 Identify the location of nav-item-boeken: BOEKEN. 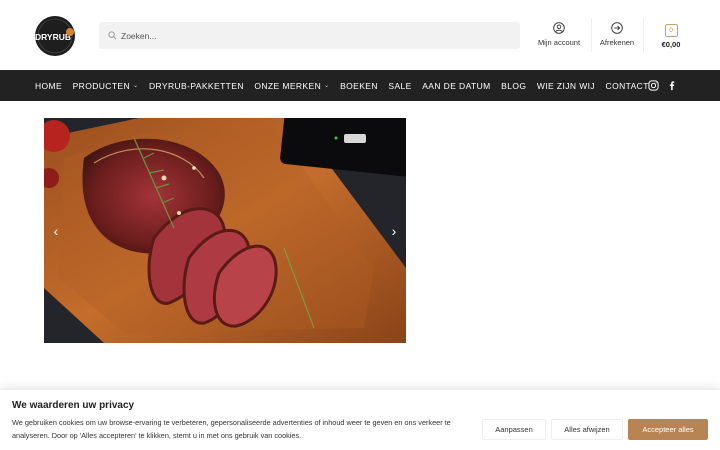
(359, 86).